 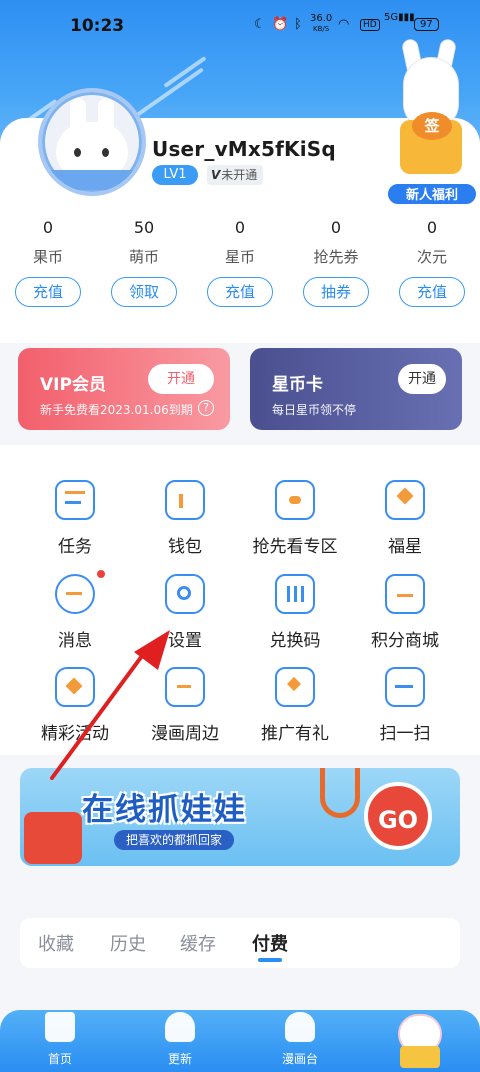 I want to click on username: User_vMx5fKiSq, so click(x=244, y=149).